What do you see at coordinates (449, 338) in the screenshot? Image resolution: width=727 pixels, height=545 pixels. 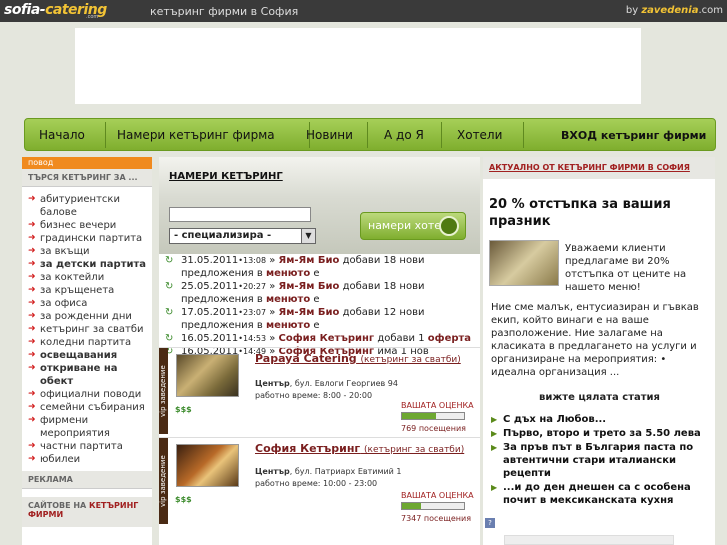 I see `news-link: оферта` at bounding box center [449, 338].